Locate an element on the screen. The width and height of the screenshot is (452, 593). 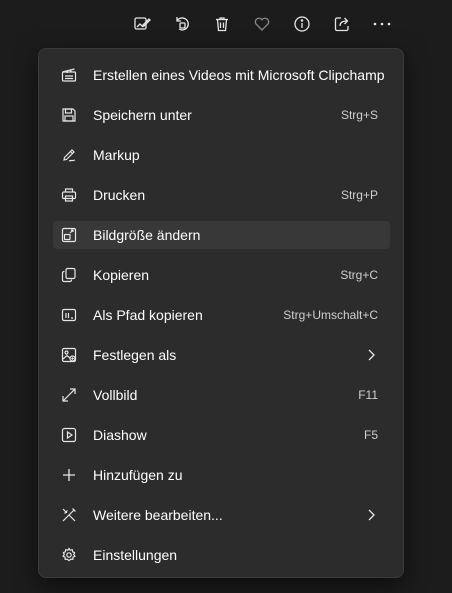
menu-item-label: Festlegen als is located at coordinates (135, 355).